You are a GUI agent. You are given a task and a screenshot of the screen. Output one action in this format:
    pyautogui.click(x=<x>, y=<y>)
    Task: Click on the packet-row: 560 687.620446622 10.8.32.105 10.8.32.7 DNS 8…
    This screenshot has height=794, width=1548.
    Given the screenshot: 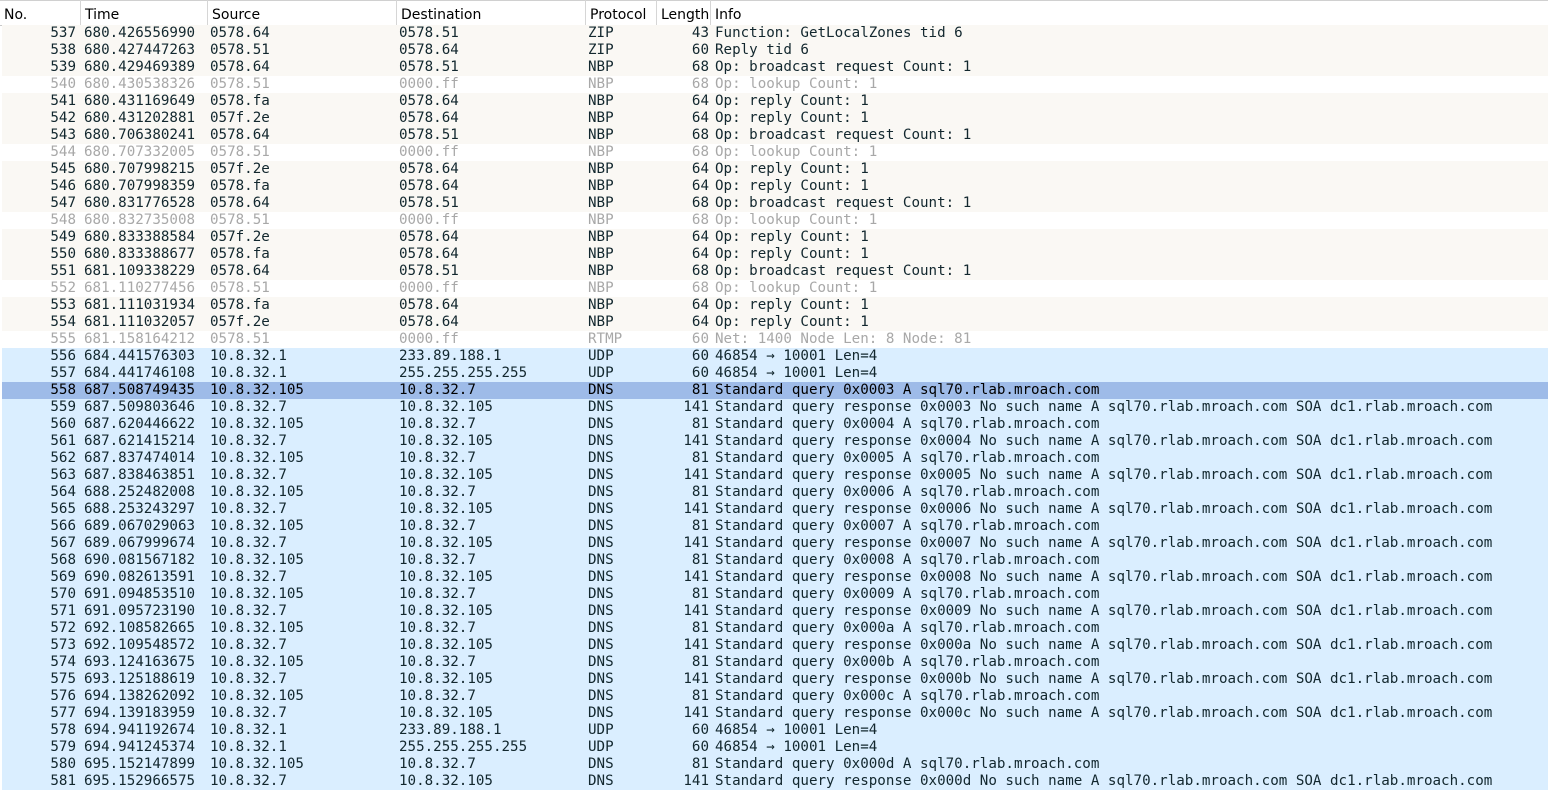 What is the action you would take?
    pyautogui.click(x=775, y=424)
    